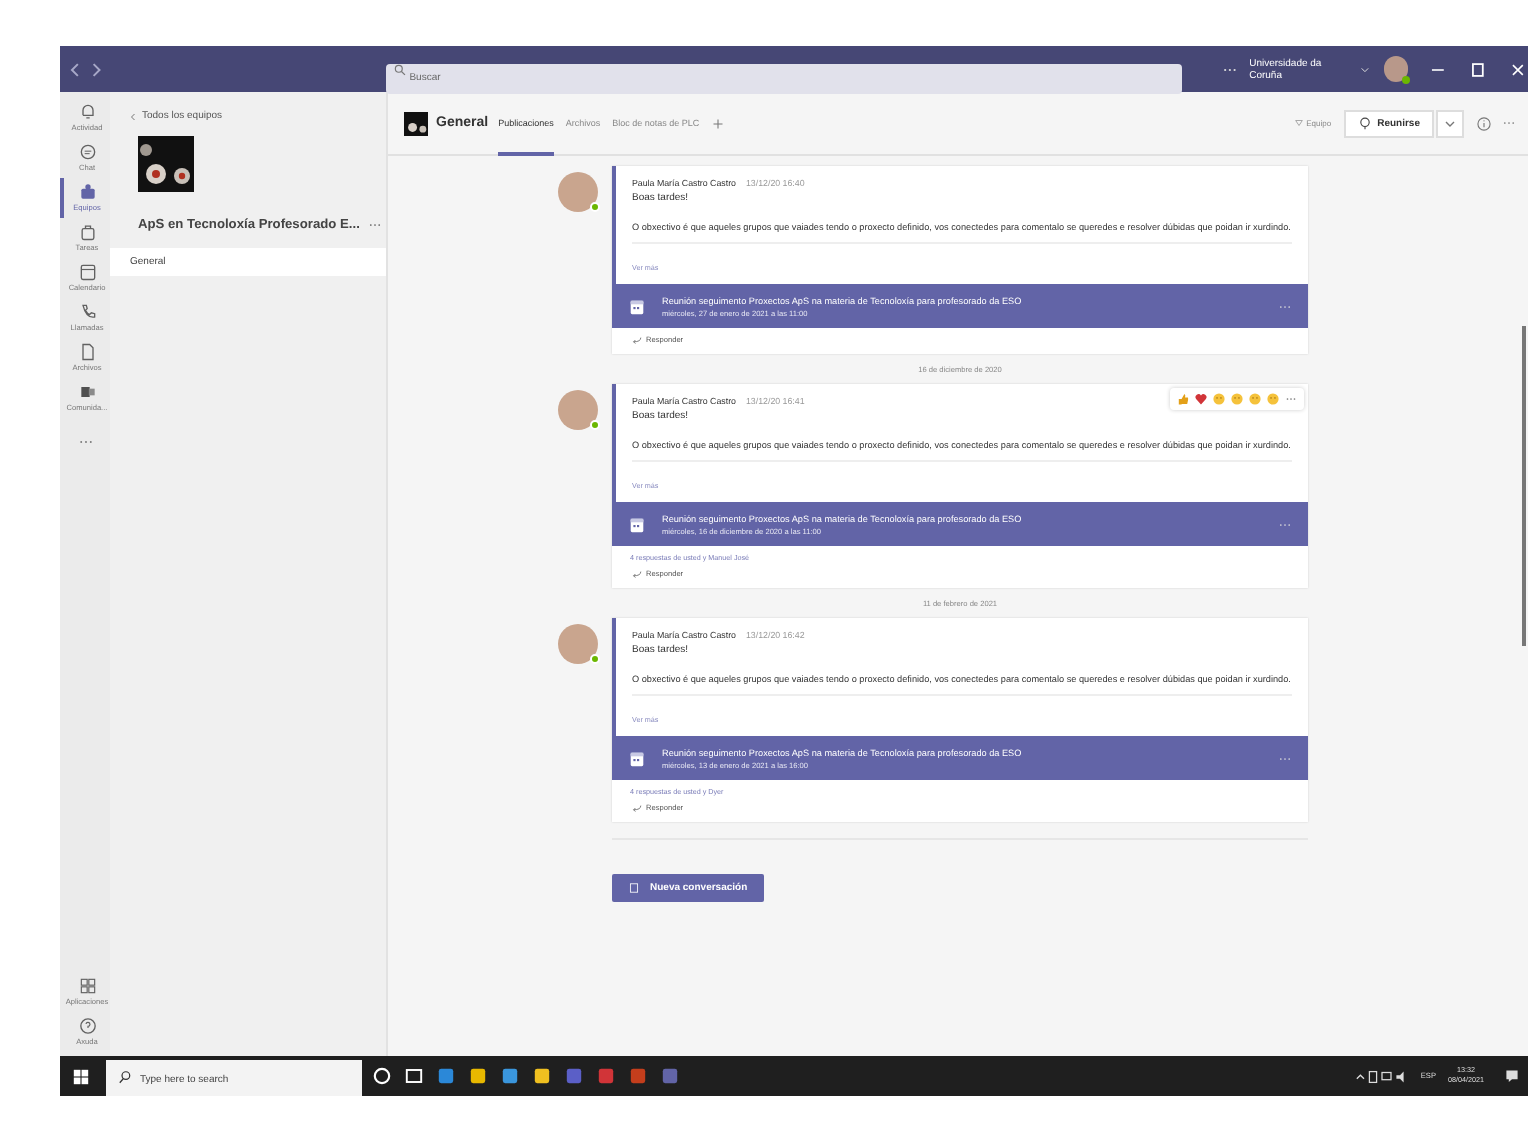 The height and width of the screenshot is (1126, 1528). What do you see at coordinates (87, 152) in the screenshot?
I see `chat-icon` at bounding box center [87, 152].